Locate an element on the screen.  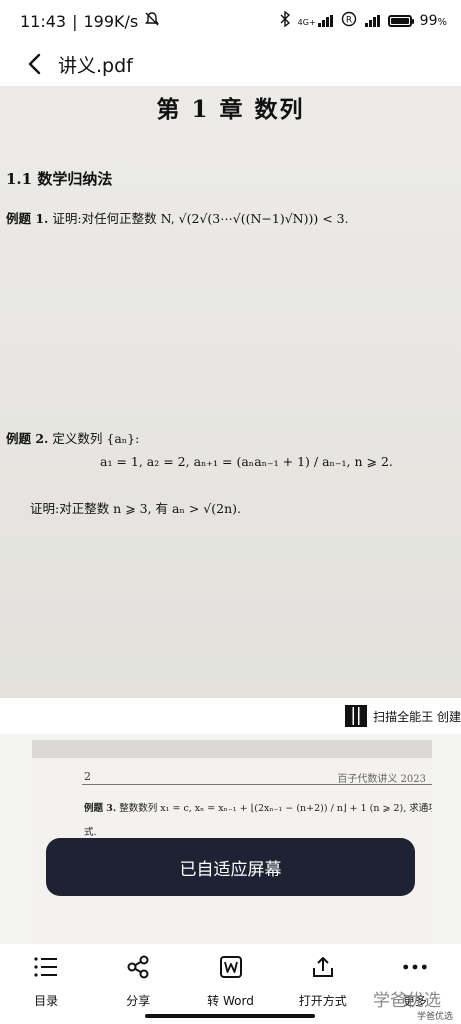
status-right: 4G+ R 99% is located at coordinates (363, 20).